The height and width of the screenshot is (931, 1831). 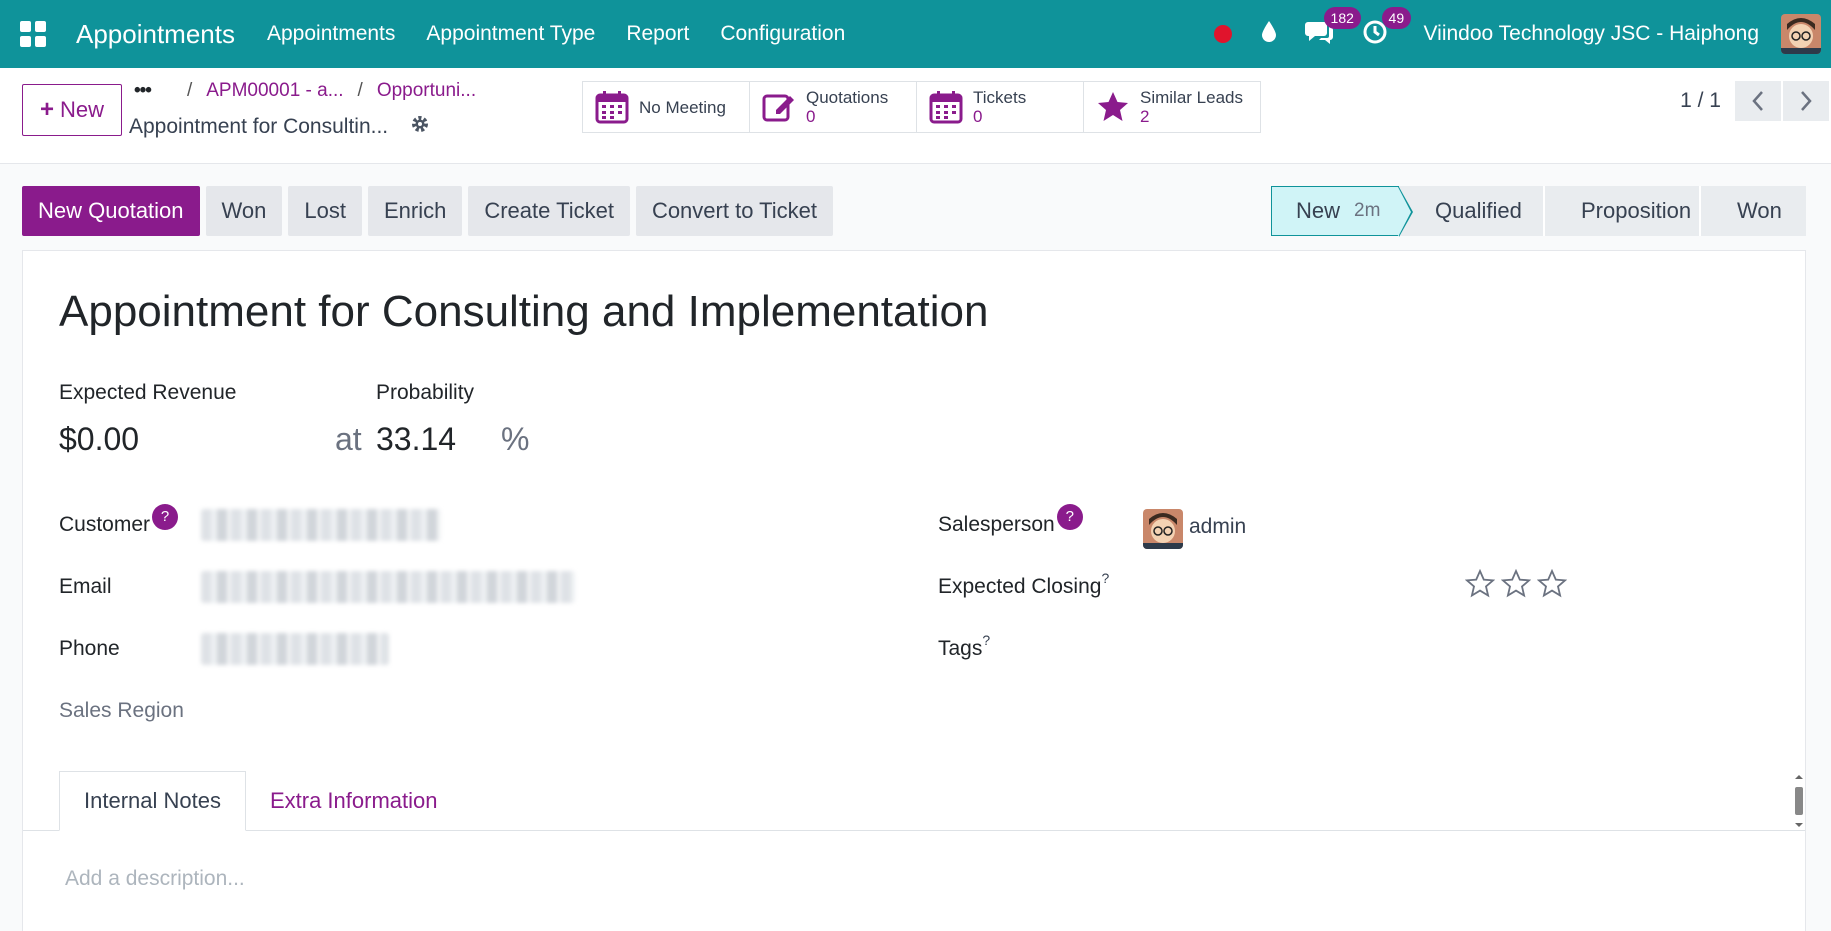 I want to click on stage-qualified: Qualified, so click(x=1472, y=211).